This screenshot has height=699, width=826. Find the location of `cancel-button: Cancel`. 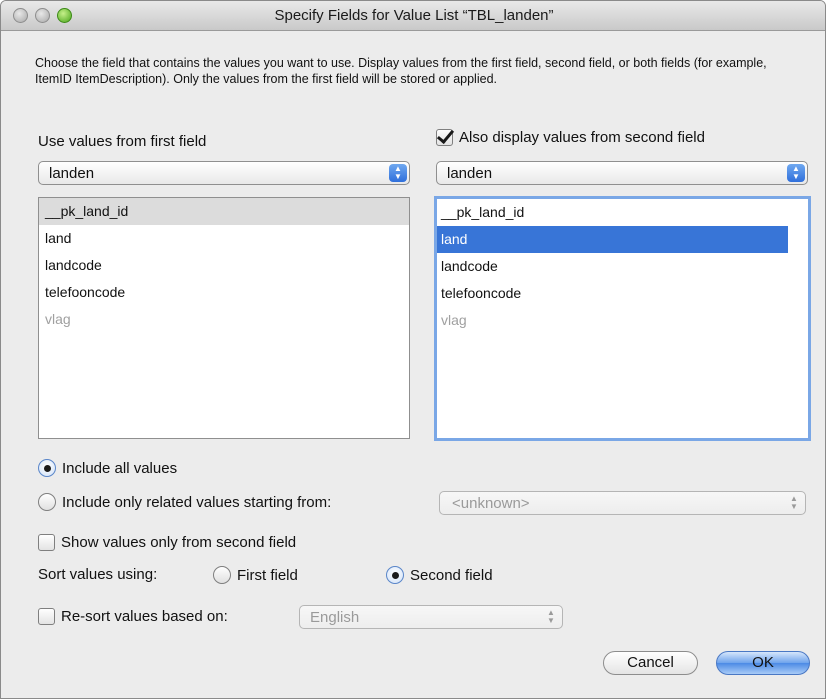

cancel-button: Cancel is located at coordinates (650, 663).